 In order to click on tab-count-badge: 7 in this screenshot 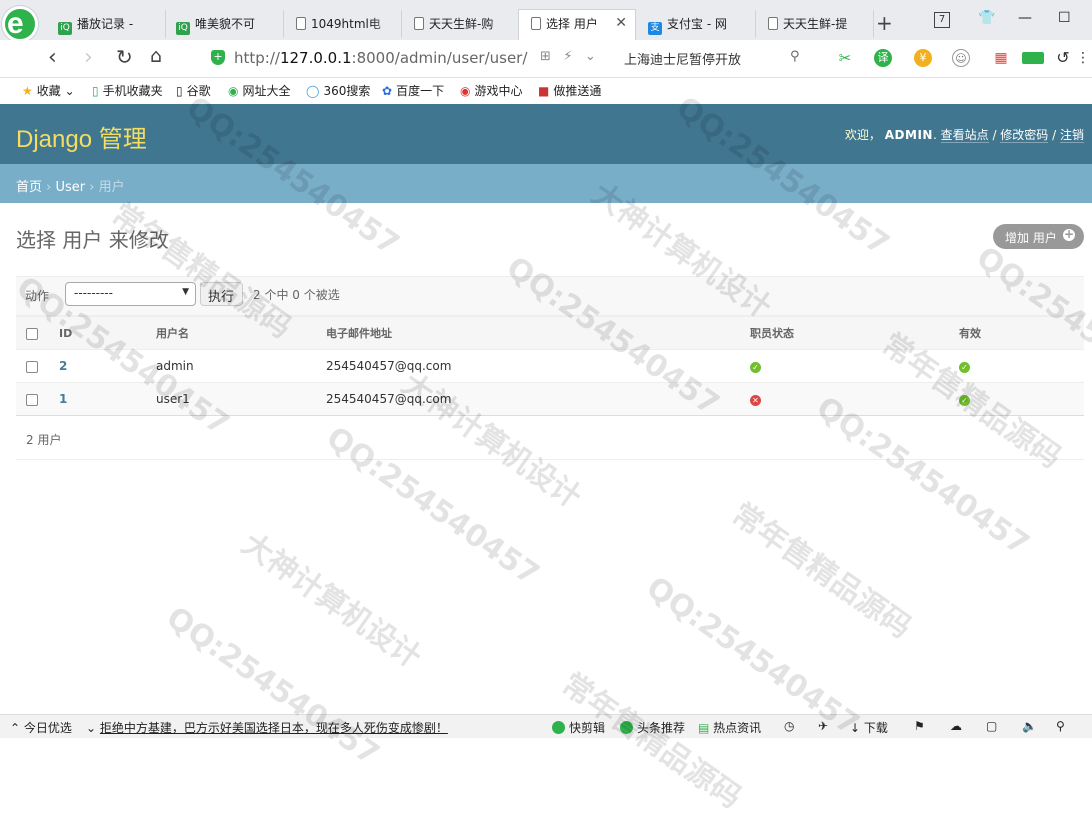, I will do `click(942, 20)`.